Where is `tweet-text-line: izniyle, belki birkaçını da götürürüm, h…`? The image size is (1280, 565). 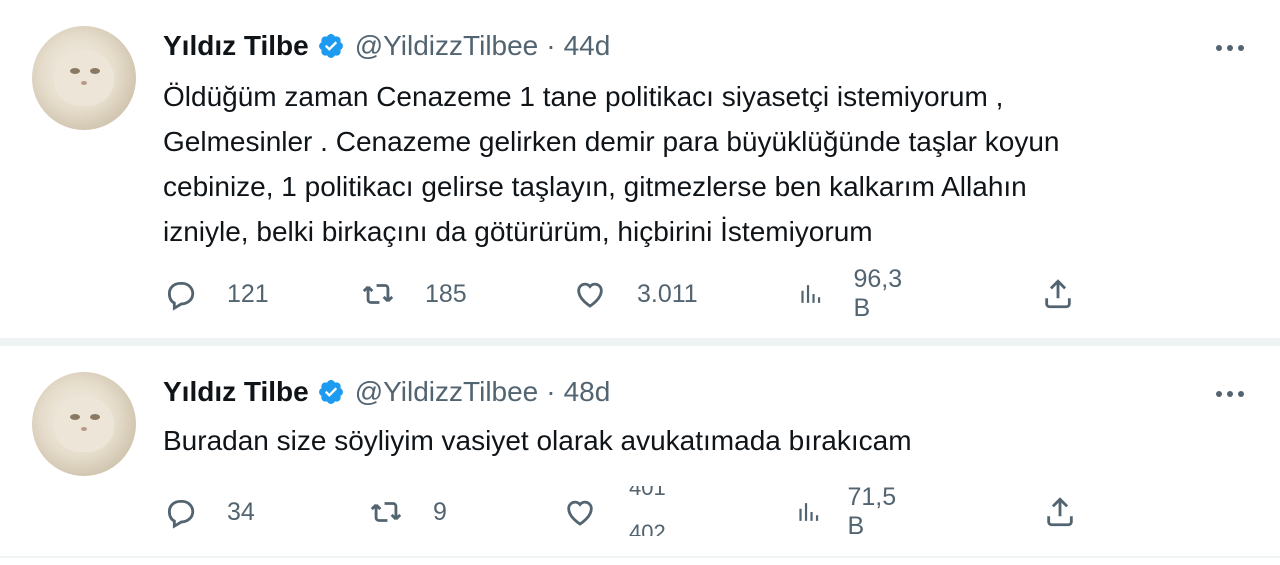 tweet-text-line: izniyle, belki birkaçını da götürürüm, h… is located at coordinates (518, 231).